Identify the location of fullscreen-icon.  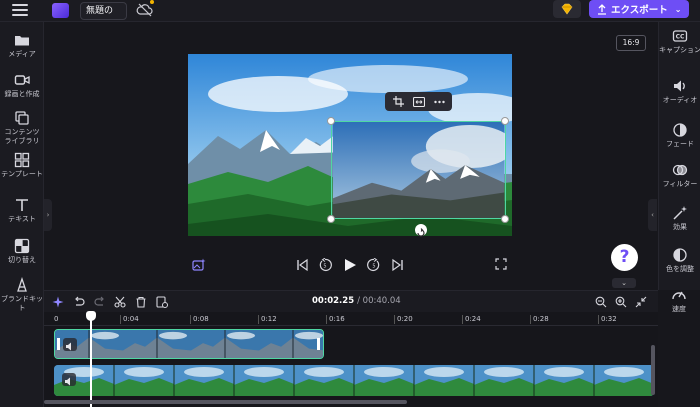
(501, 264).